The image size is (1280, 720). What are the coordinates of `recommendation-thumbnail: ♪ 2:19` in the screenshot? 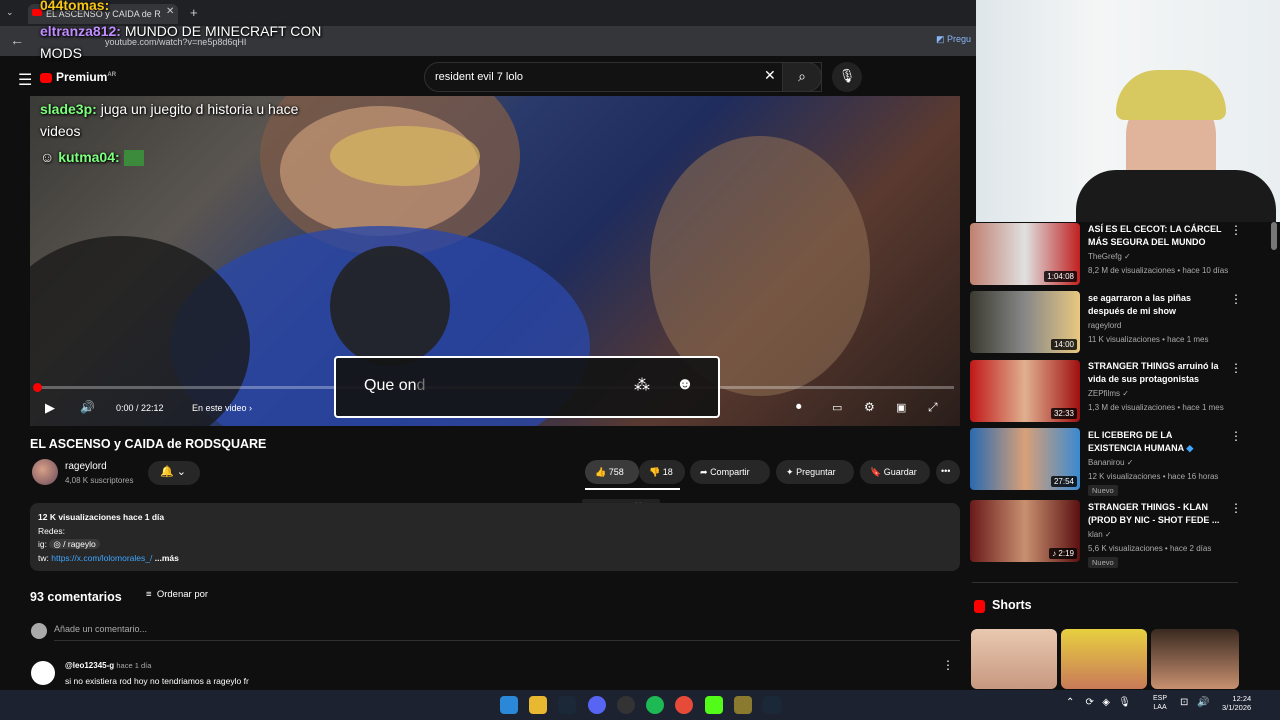 It's located at (1025, 531).